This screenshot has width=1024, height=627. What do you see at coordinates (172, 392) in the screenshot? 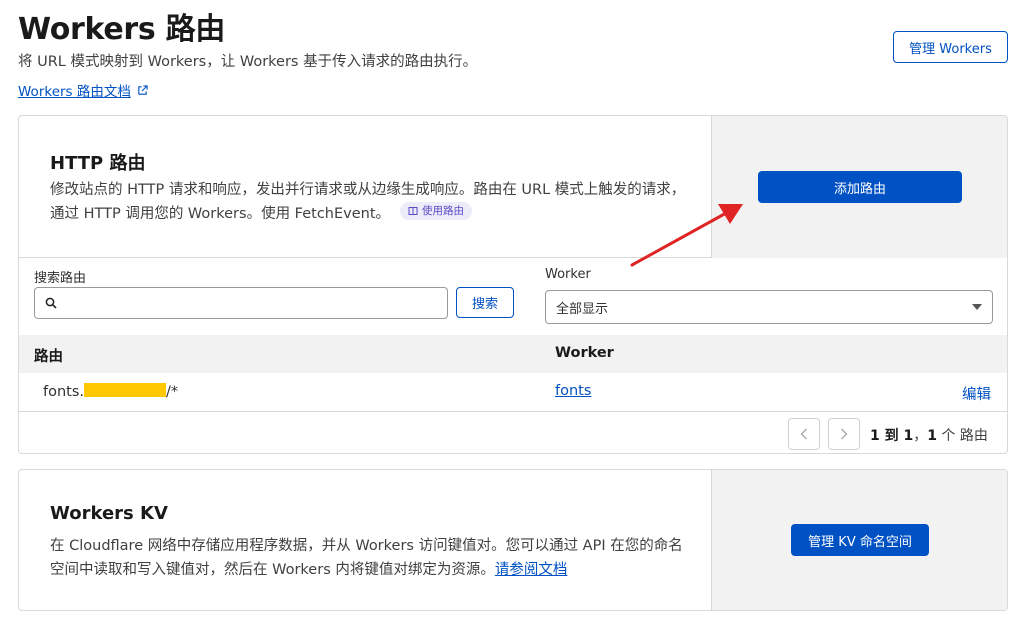
I see `route-pattern-suffix: /*` at bounding box center [172, 392].